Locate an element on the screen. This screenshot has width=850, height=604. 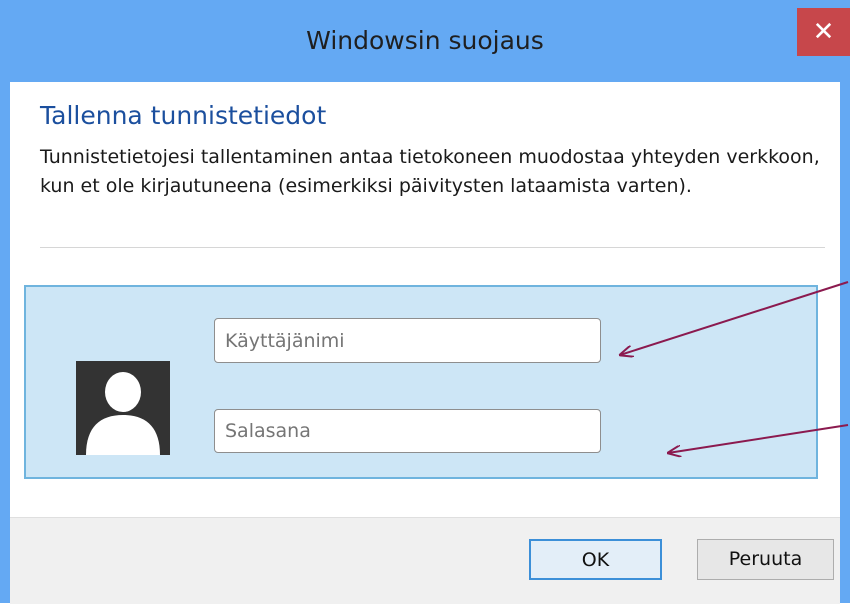
ok-button: OK is located at coordinates (595, 559).